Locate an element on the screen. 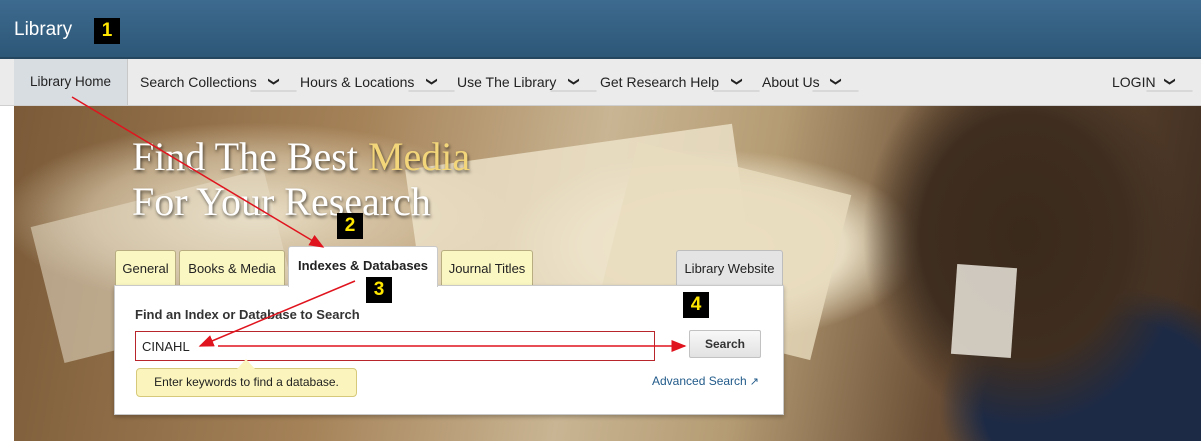  advanced-search-link: Advanced Search ↗ is located at coordinates (705, 381).